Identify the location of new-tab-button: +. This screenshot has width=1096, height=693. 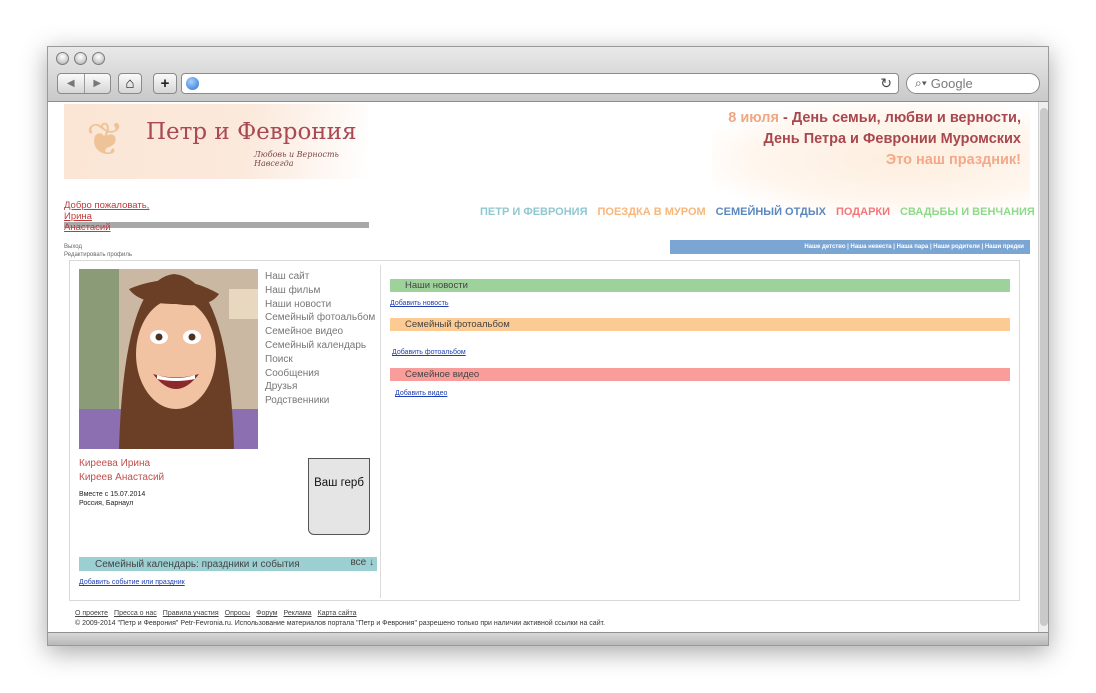
(165, 83).